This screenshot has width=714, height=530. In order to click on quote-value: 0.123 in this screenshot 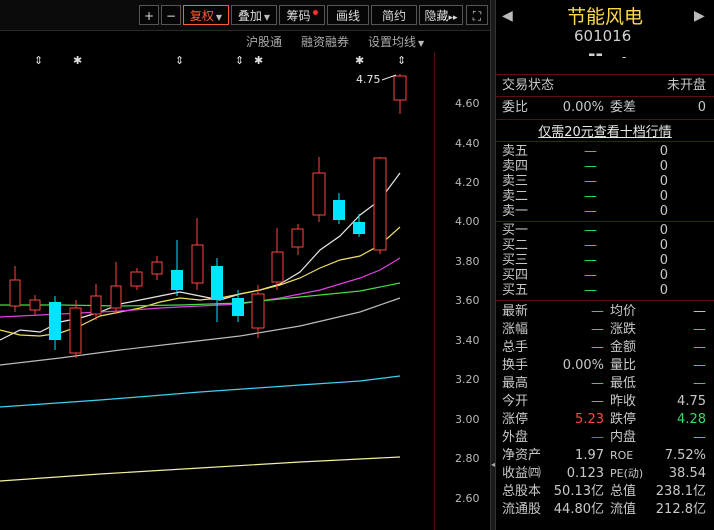, I will do `click(585, 473)`.